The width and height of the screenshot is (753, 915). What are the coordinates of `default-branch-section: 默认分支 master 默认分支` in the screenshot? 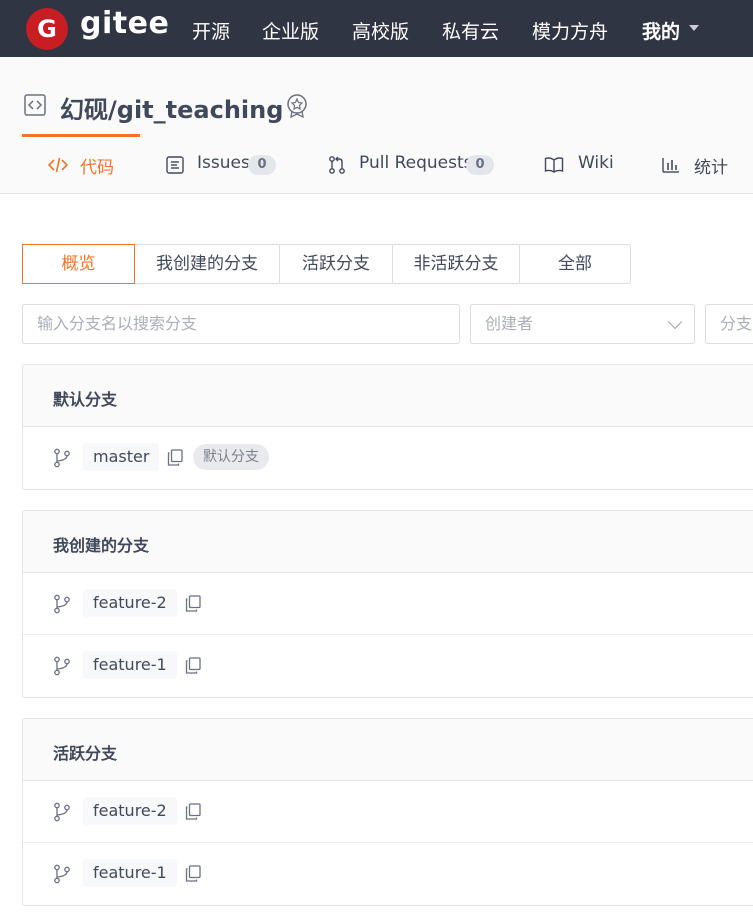 It's located at (387, 427).